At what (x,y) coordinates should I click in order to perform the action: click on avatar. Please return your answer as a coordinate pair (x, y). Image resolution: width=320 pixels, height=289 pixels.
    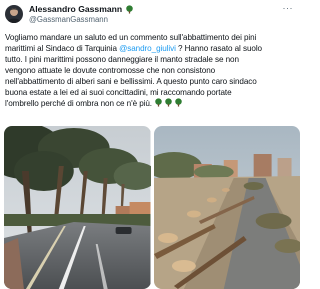
    Looking at the image, I should click on (14, 14).